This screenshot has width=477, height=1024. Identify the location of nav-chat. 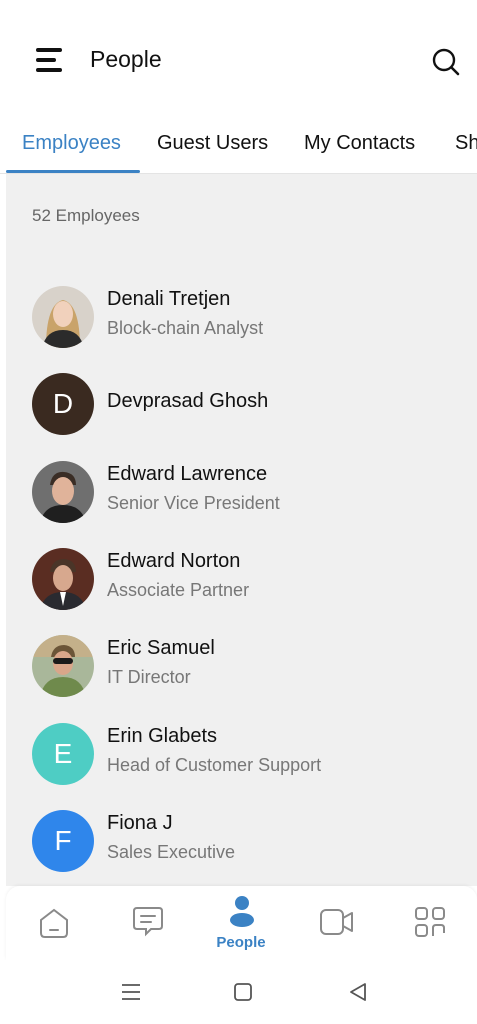
(147, 923).